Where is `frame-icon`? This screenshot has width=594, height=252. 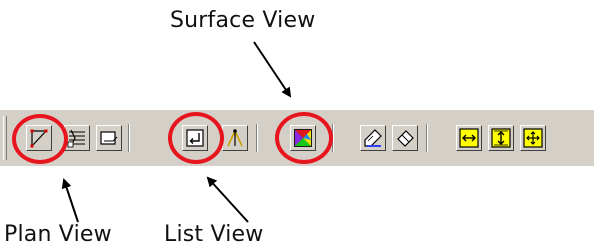
frame-icon is located at coordinates (109, 138).